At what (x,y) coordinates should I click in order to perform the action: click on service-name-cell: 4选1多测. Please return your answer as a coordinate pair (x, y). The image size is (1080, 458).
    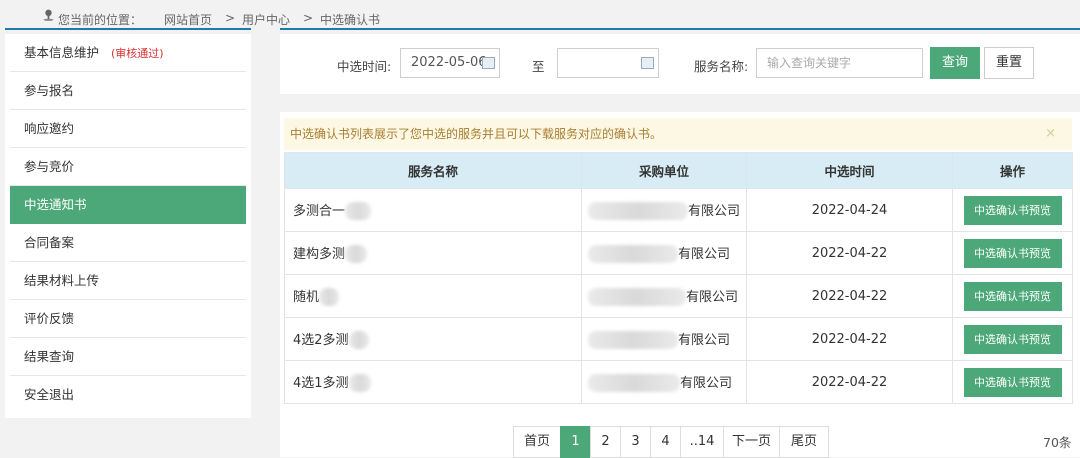
    Looking at the image, I should click on (433, 382).